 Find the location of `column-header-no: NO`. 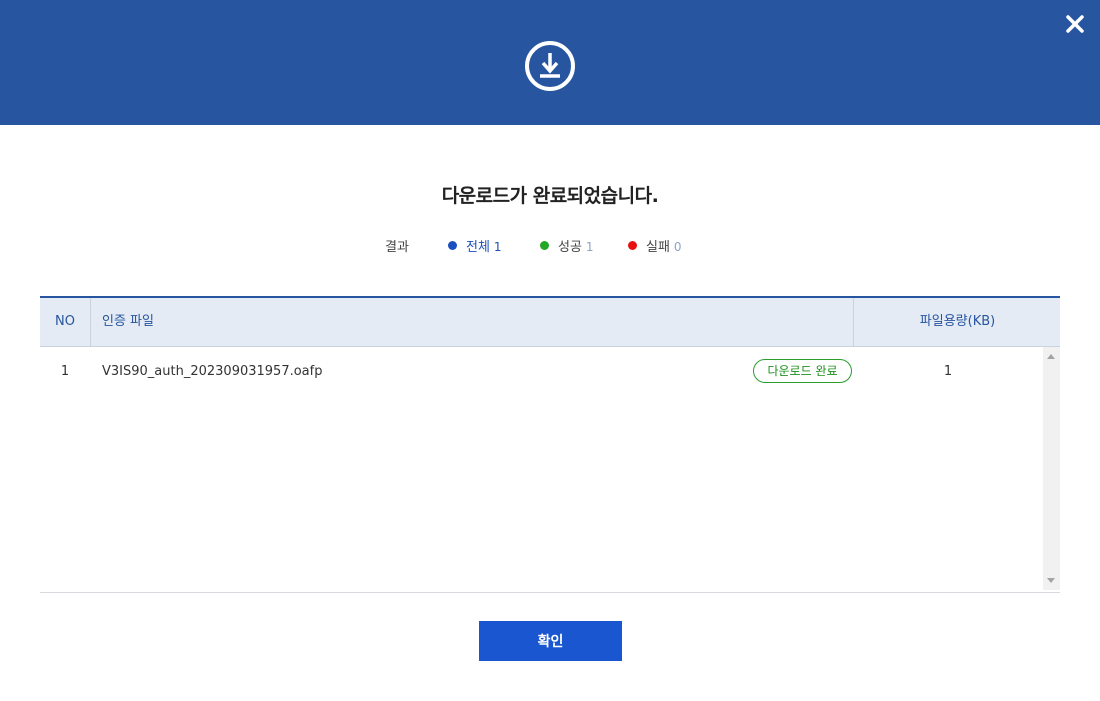

column-header-no: NO is located at coordinates (65, 322).